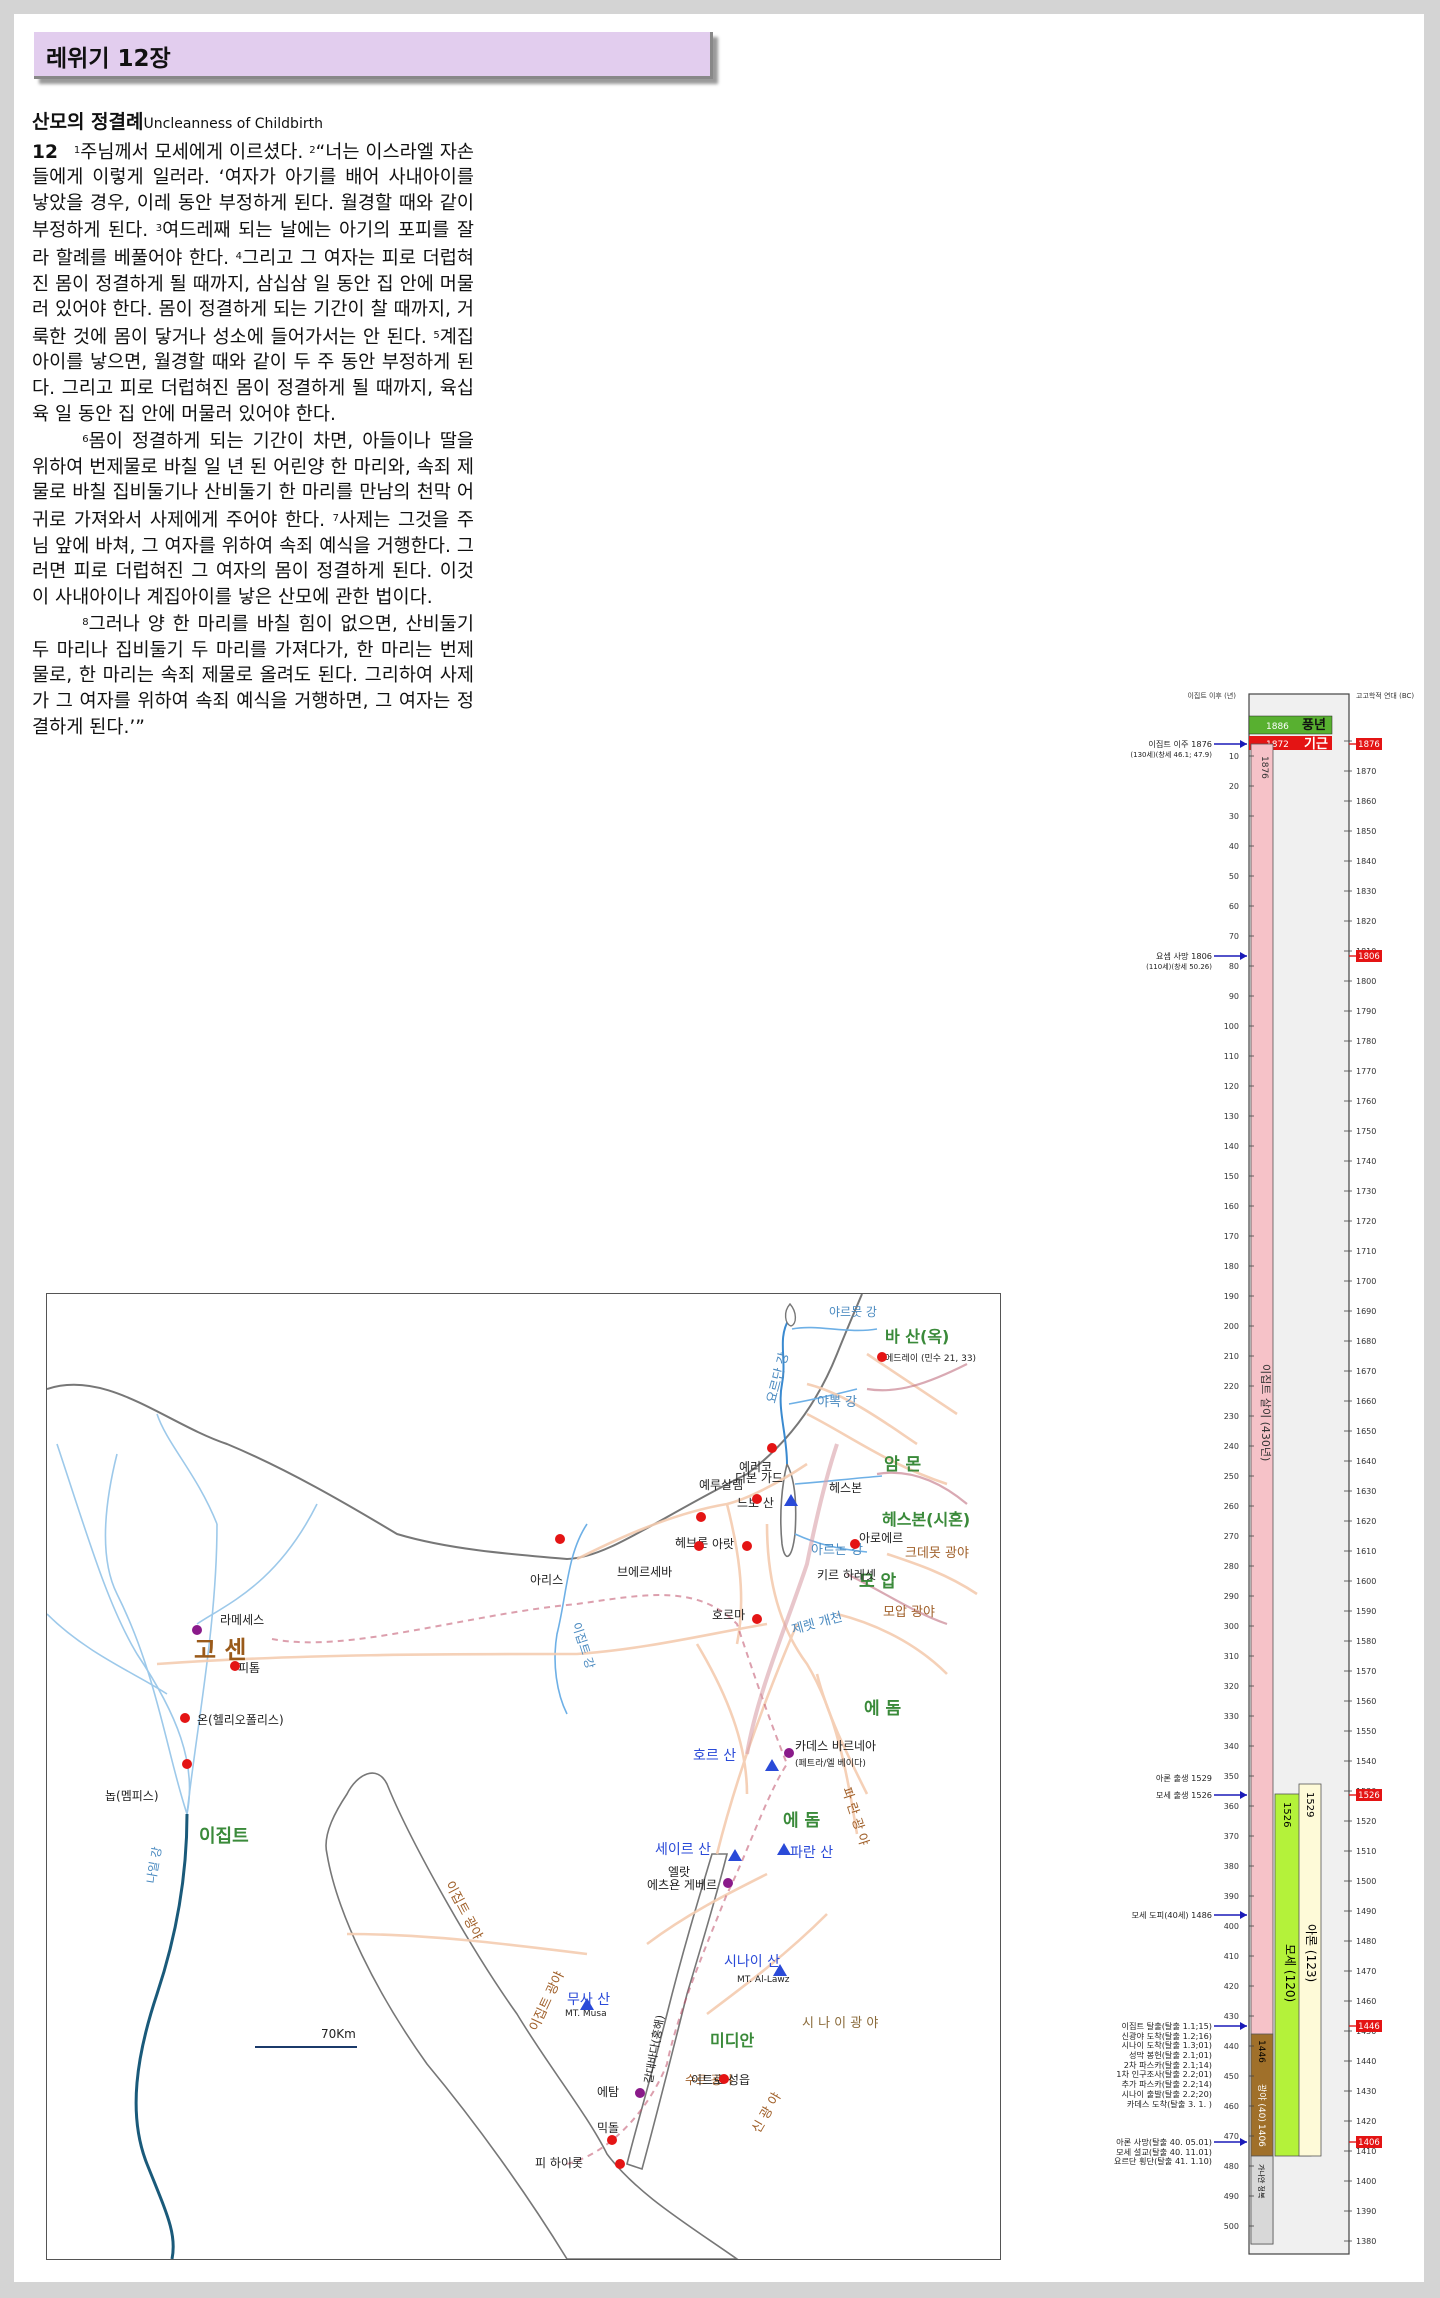 This screenshot has height=2298, width=1440. I want to click on timeline-event-label: 성막 봉헌(탈출 2.1;01), so click(1170, 2055).